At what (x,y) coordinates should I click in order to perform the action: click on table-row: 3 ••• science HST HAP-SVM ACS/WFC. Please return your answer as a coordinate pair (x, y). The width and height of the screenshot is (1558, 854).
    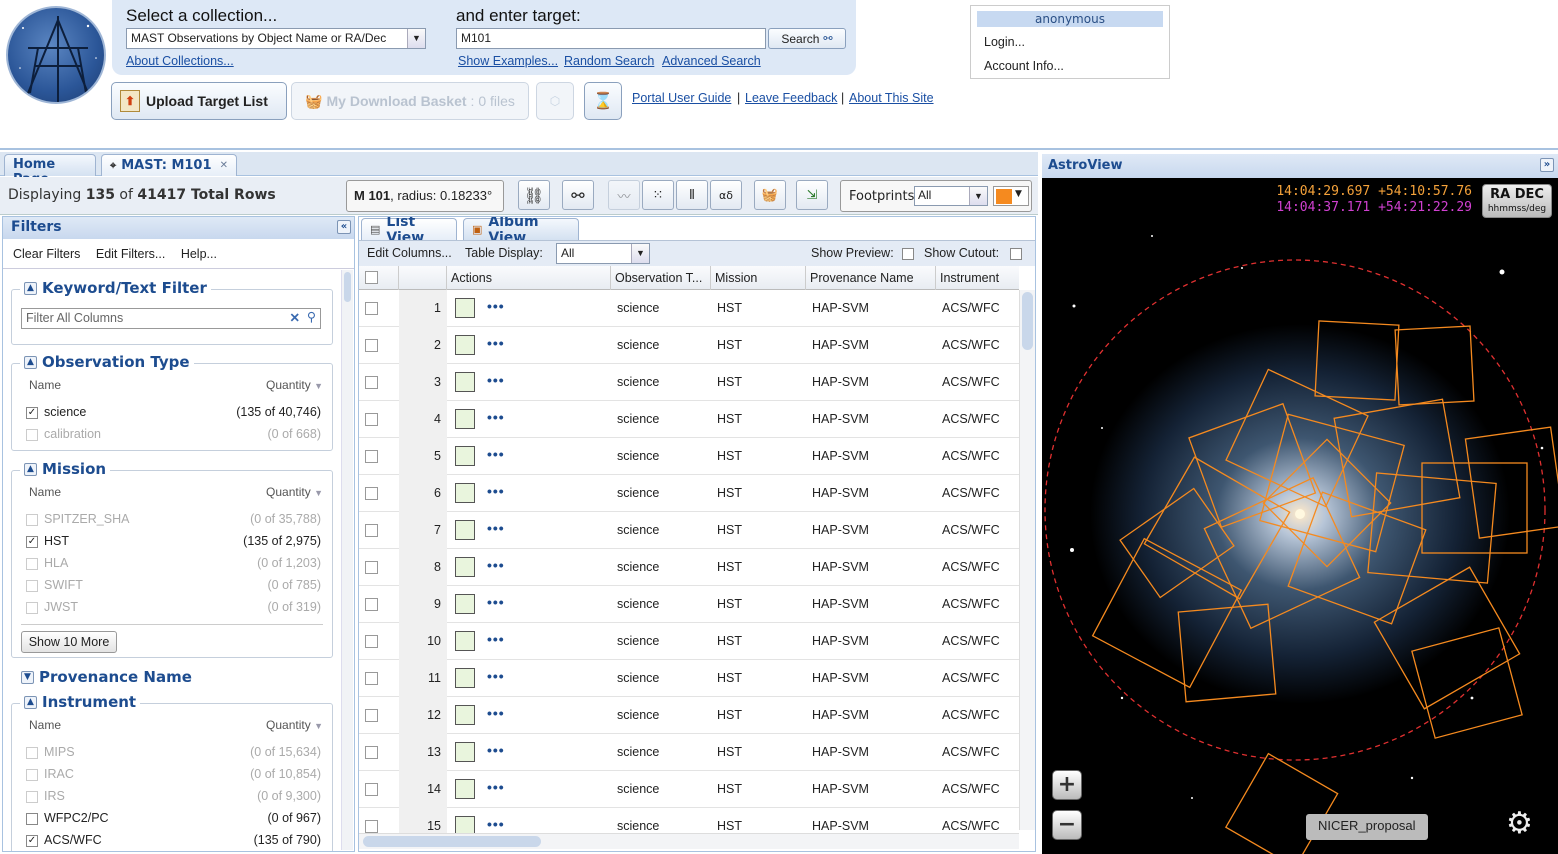
    Looking at the image, I should click on (689, 382).